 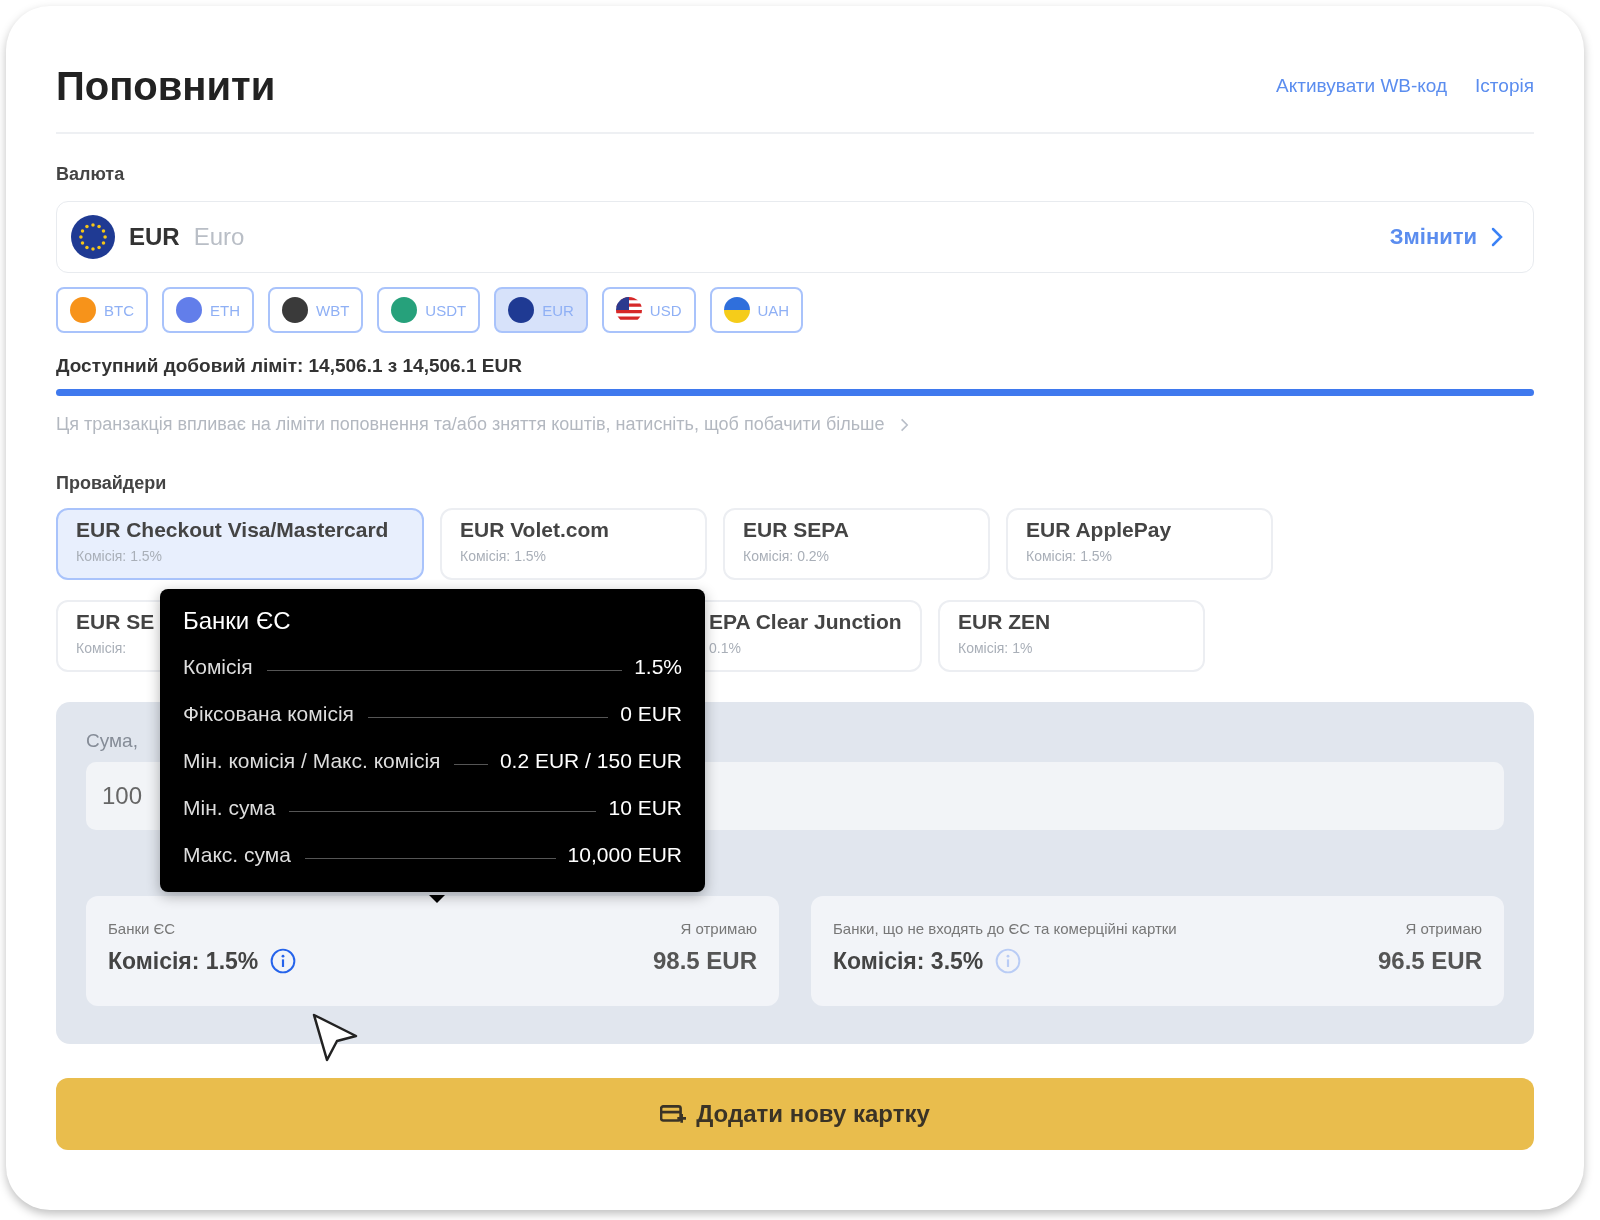 What do you see at coordinates (283, 961) in the screenshot?
I see `info-icon` at bounding box center [283, 961].